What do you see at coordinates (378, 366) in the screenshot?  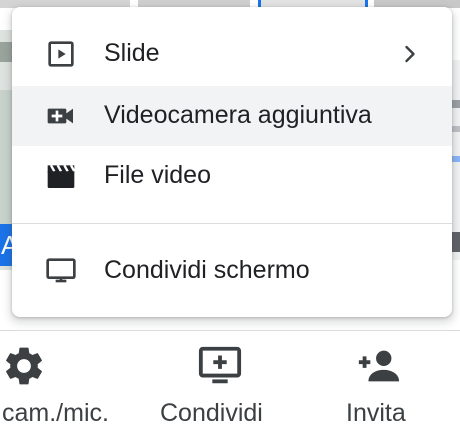 I see `person-add-icon` at bounding box center [378, 366].